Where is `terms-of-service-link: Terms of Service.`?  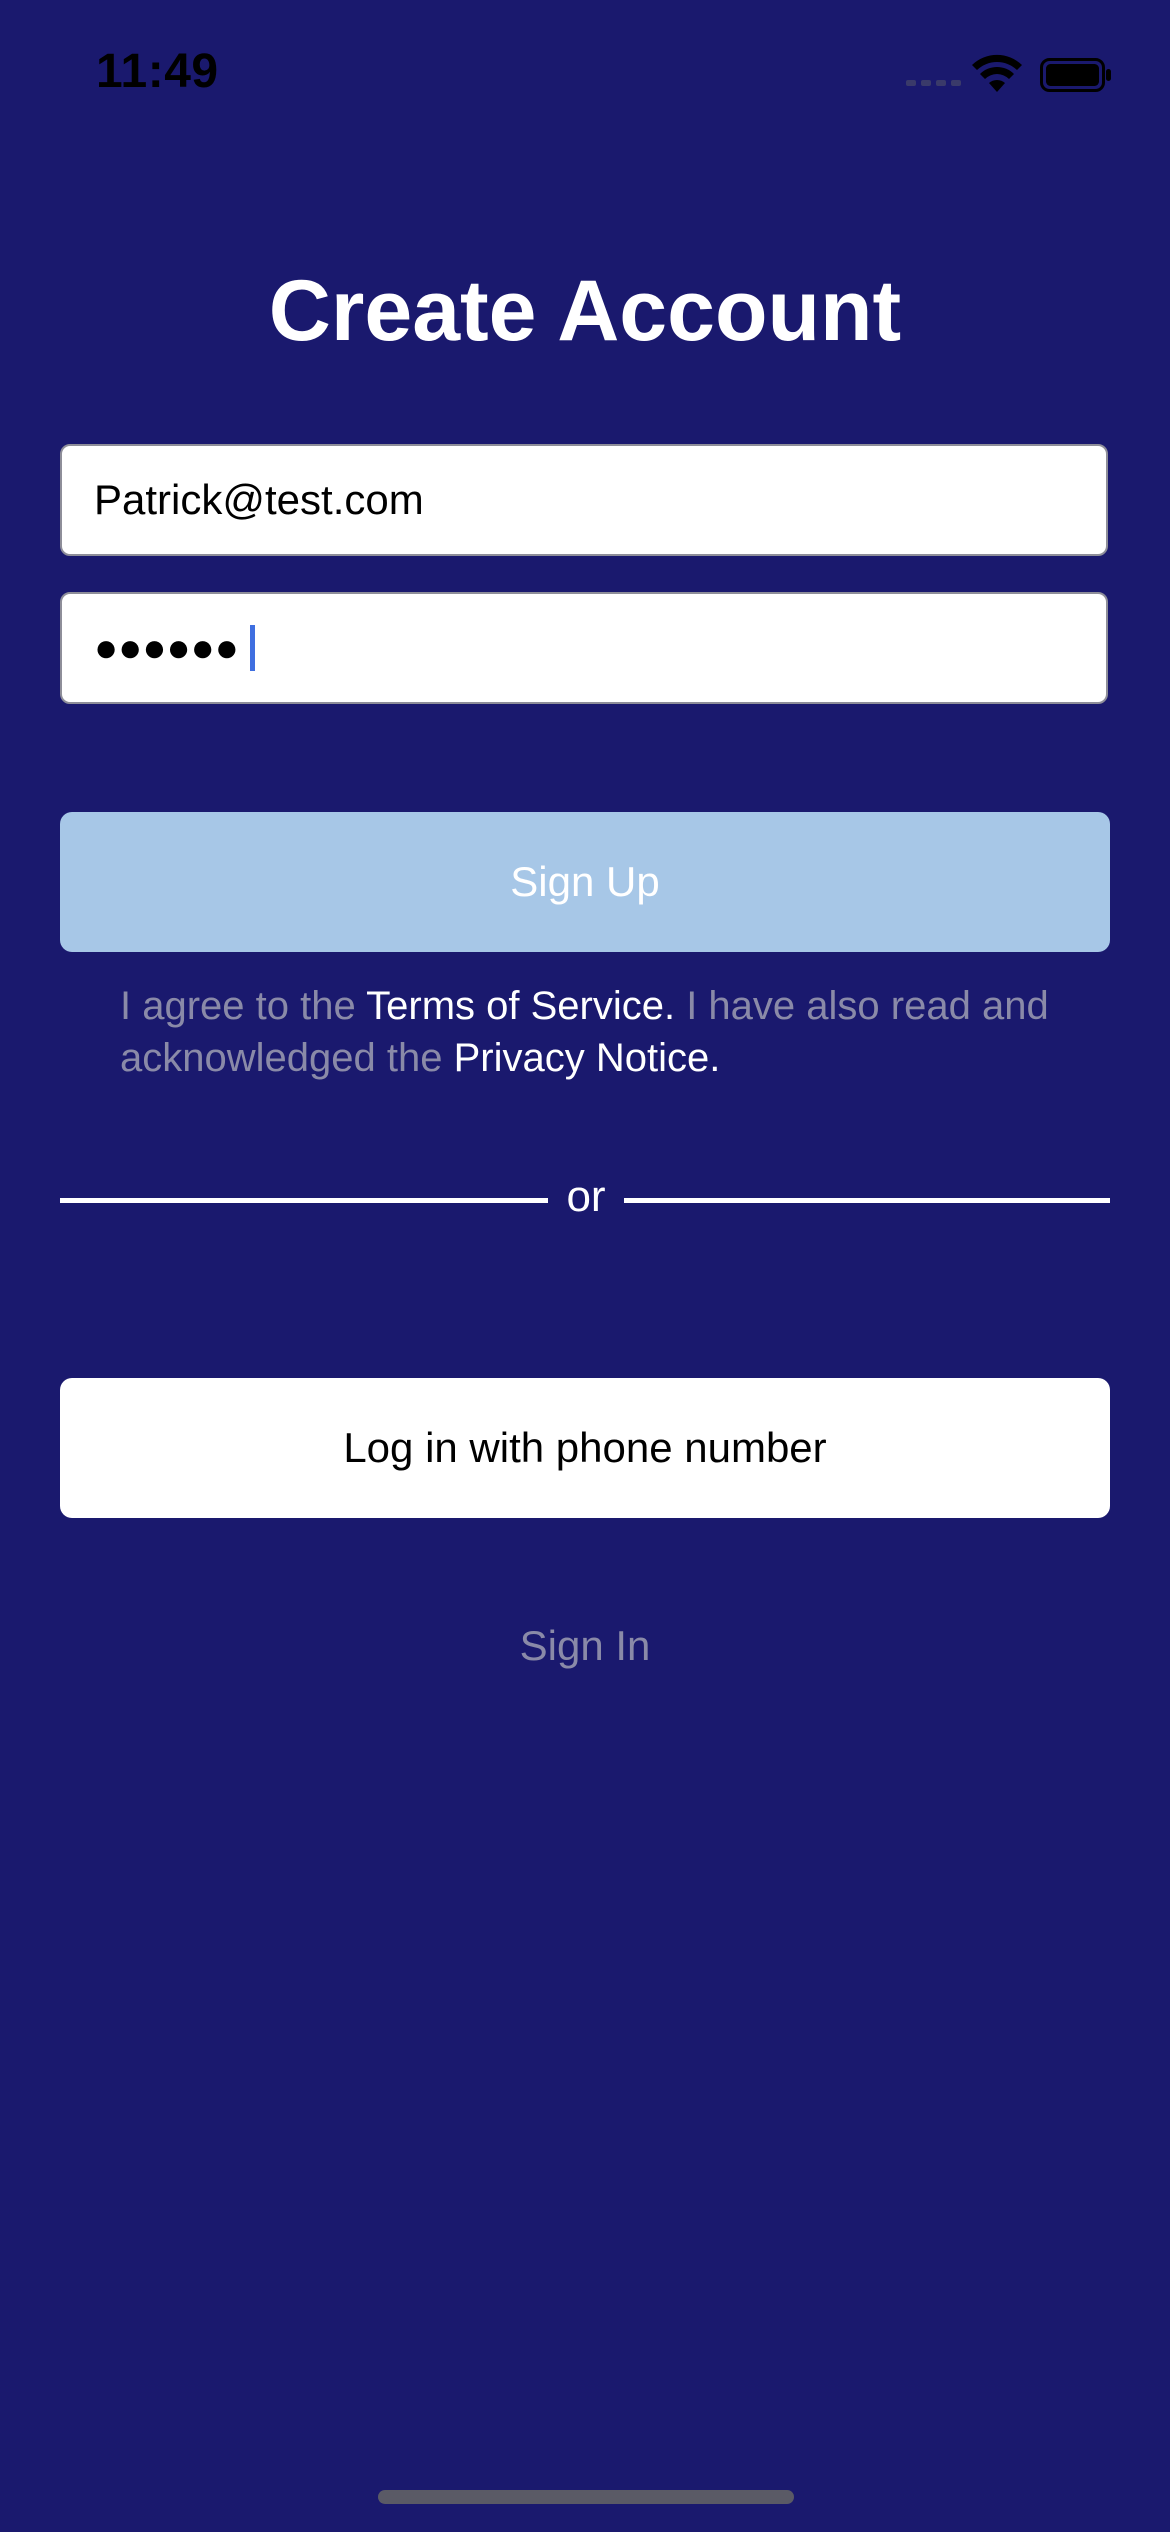
terms-of-service-link: Terms of Service. is located at coordinates (520, 1006).